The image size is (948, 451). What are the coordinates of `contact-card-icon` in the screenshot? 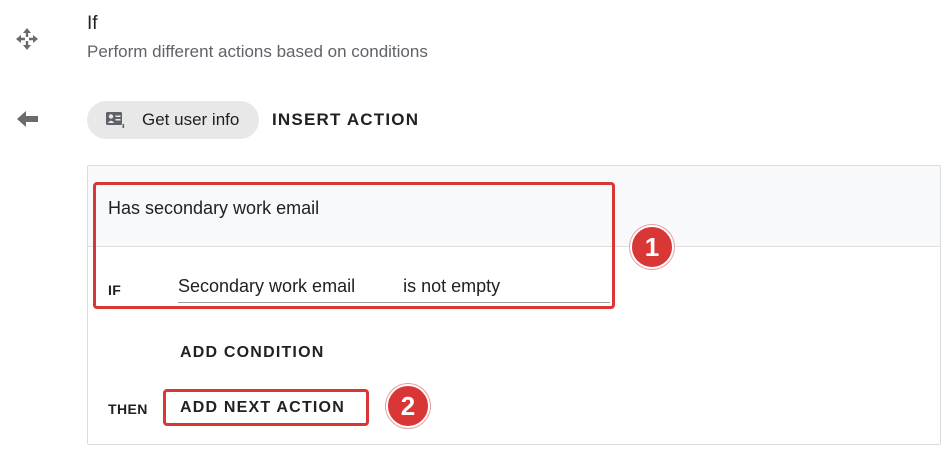 It's located at (115, 120).